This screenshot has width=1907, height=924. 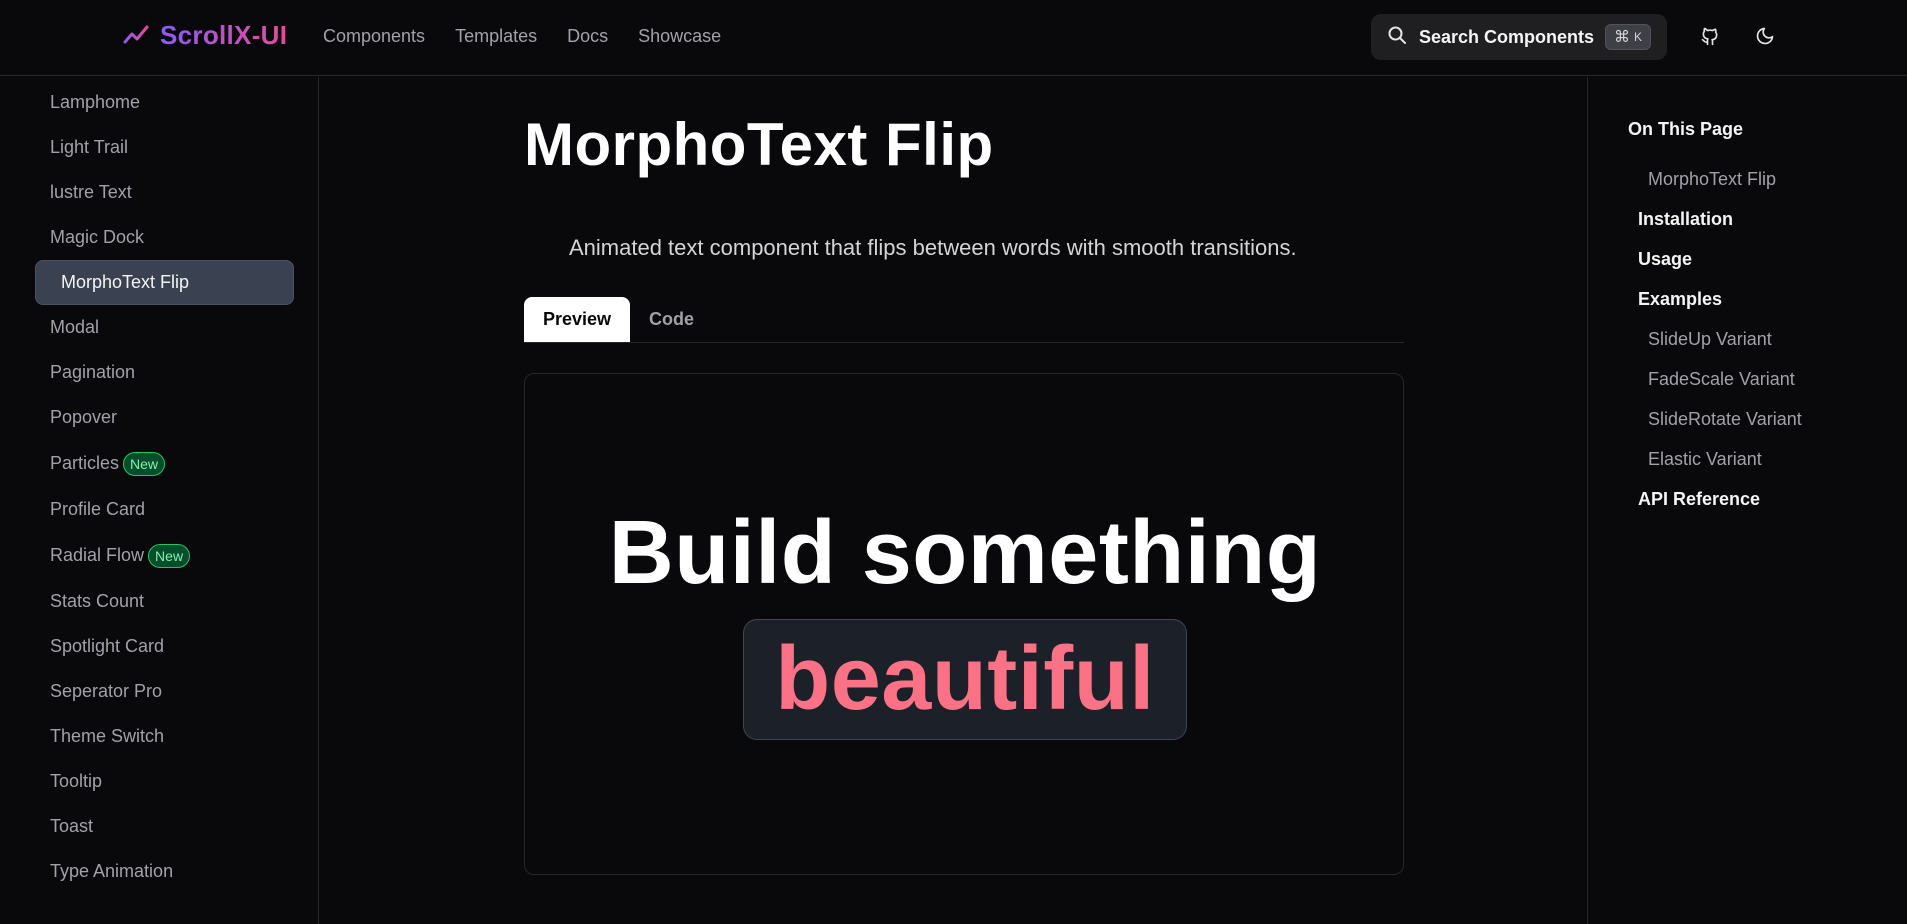 I want to click on sidebar-item-popover: Popover, so click(x=164, y=417).